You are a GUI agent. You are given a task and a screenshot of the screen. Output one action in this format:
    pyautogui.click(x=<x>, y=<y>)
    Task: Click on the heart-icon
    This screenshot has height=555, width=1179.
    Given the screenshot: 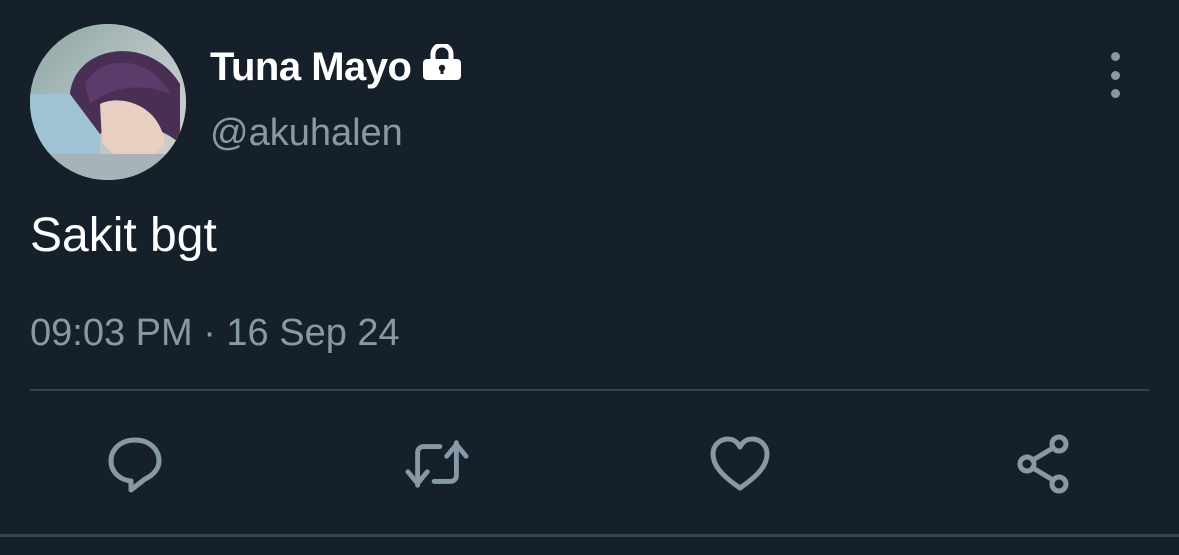 What is the action you would take?
    pyautogui.click(x=740, y=463)
    